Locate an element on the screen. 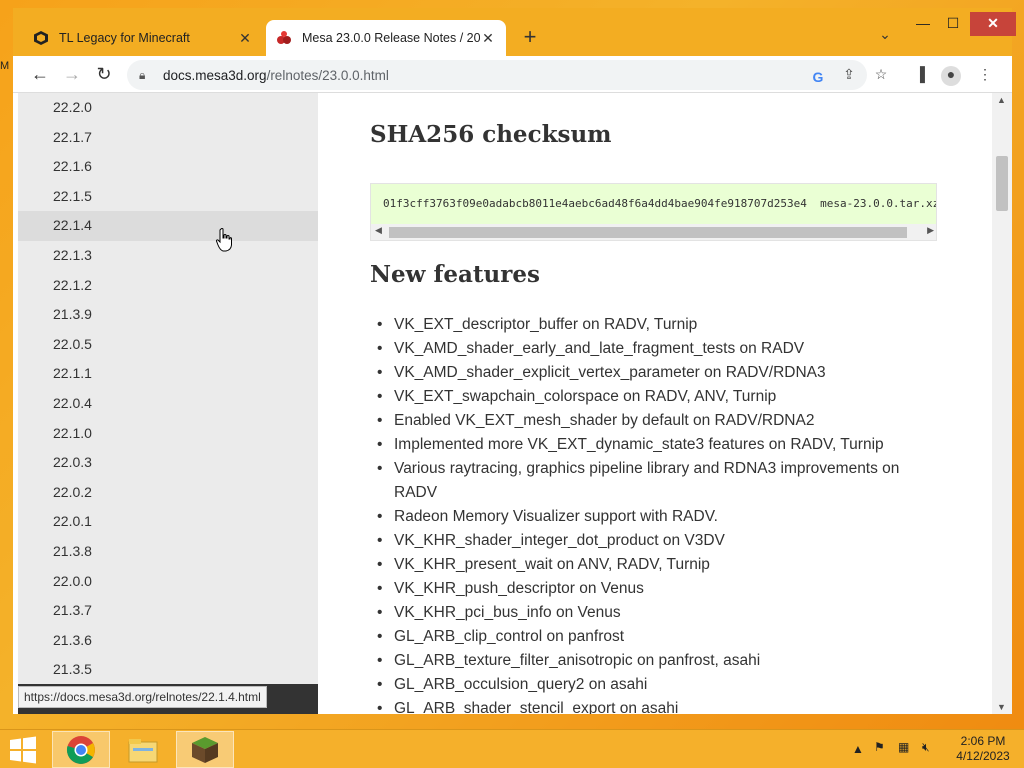  sidebar-release-link: 22.1.1 is located at coordinates (168, 374).